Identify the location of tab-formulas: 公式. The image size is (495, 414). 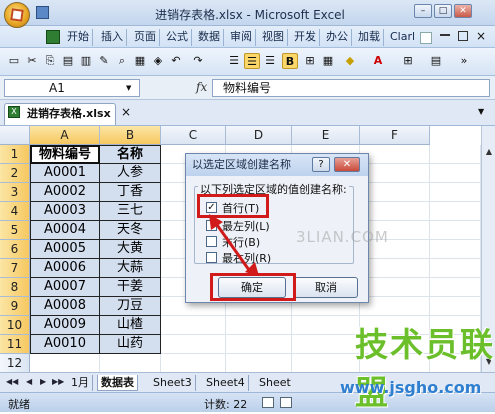
(177, 37).